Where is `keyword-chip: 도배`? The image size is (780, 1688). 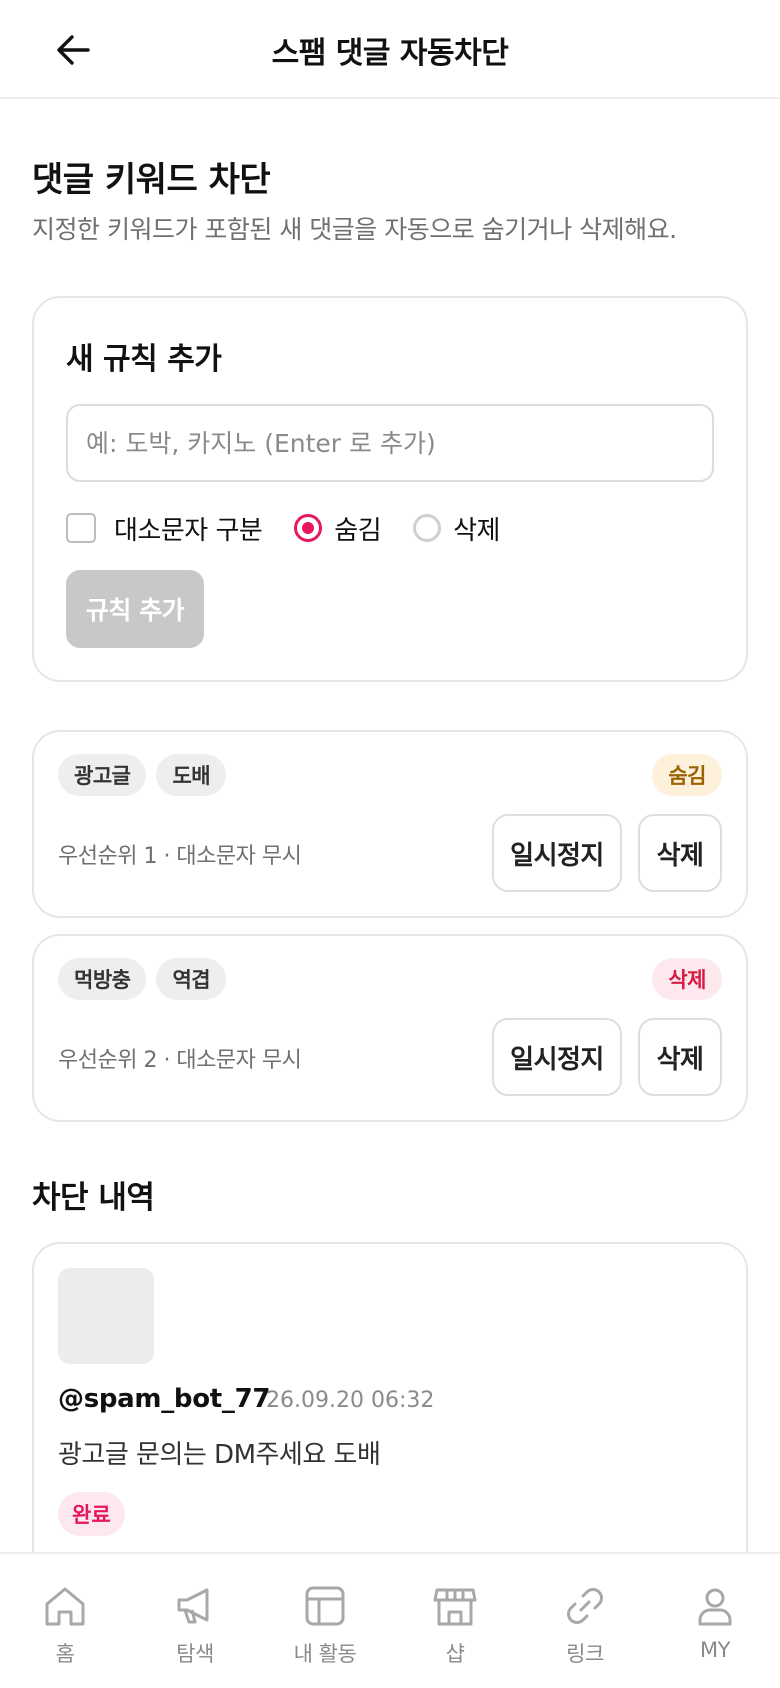 keyword-chip: 도배 is located at coordinates (191, 775).